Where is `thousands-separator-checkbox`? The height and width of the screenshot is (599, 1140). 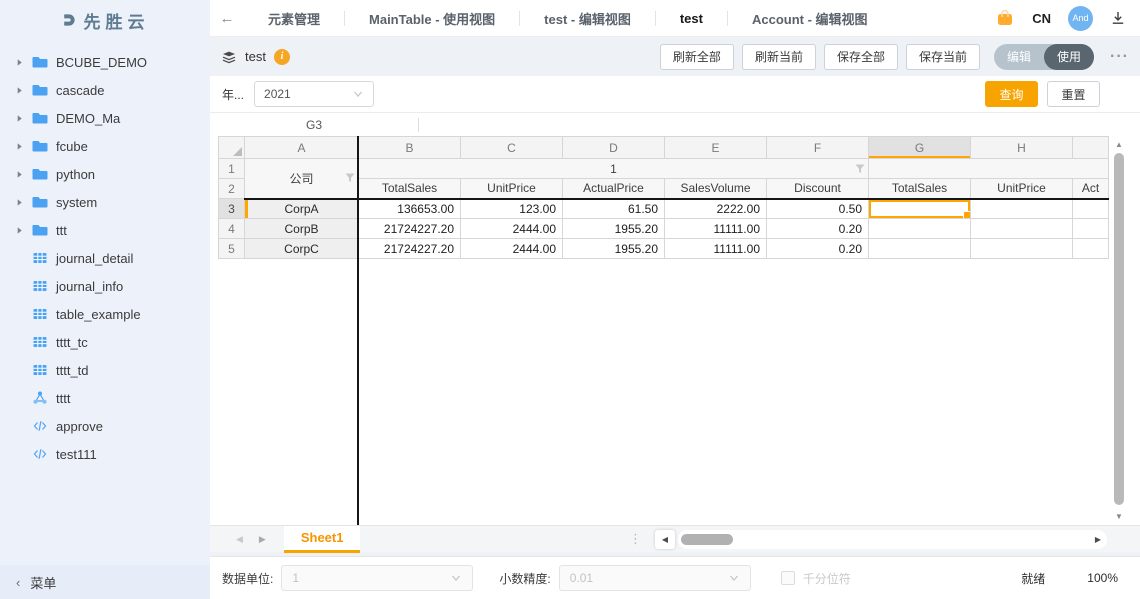
thousands-separator-checkbox is located at coordinates (787, 578).